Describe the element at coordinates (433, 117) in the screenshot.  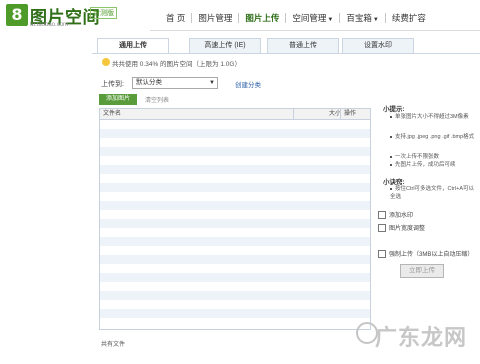
I see `tip-item: 单张图片大小不得超过3M像素` at that location.